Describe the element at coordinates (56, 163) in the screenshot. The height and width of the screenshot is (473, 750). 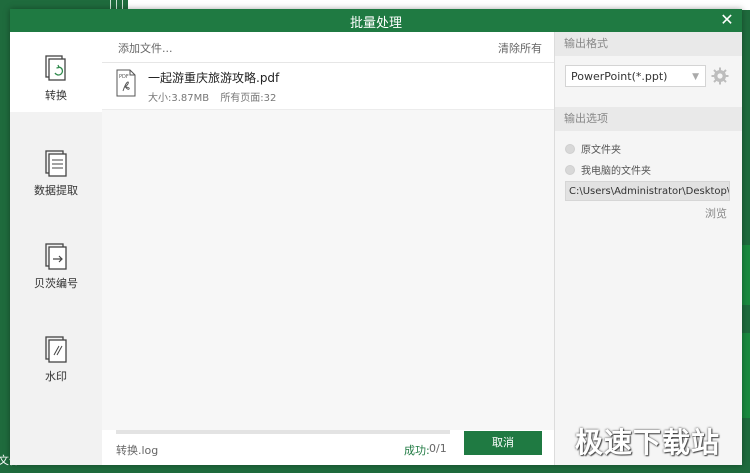
I see `data-extract-icon` at that location.